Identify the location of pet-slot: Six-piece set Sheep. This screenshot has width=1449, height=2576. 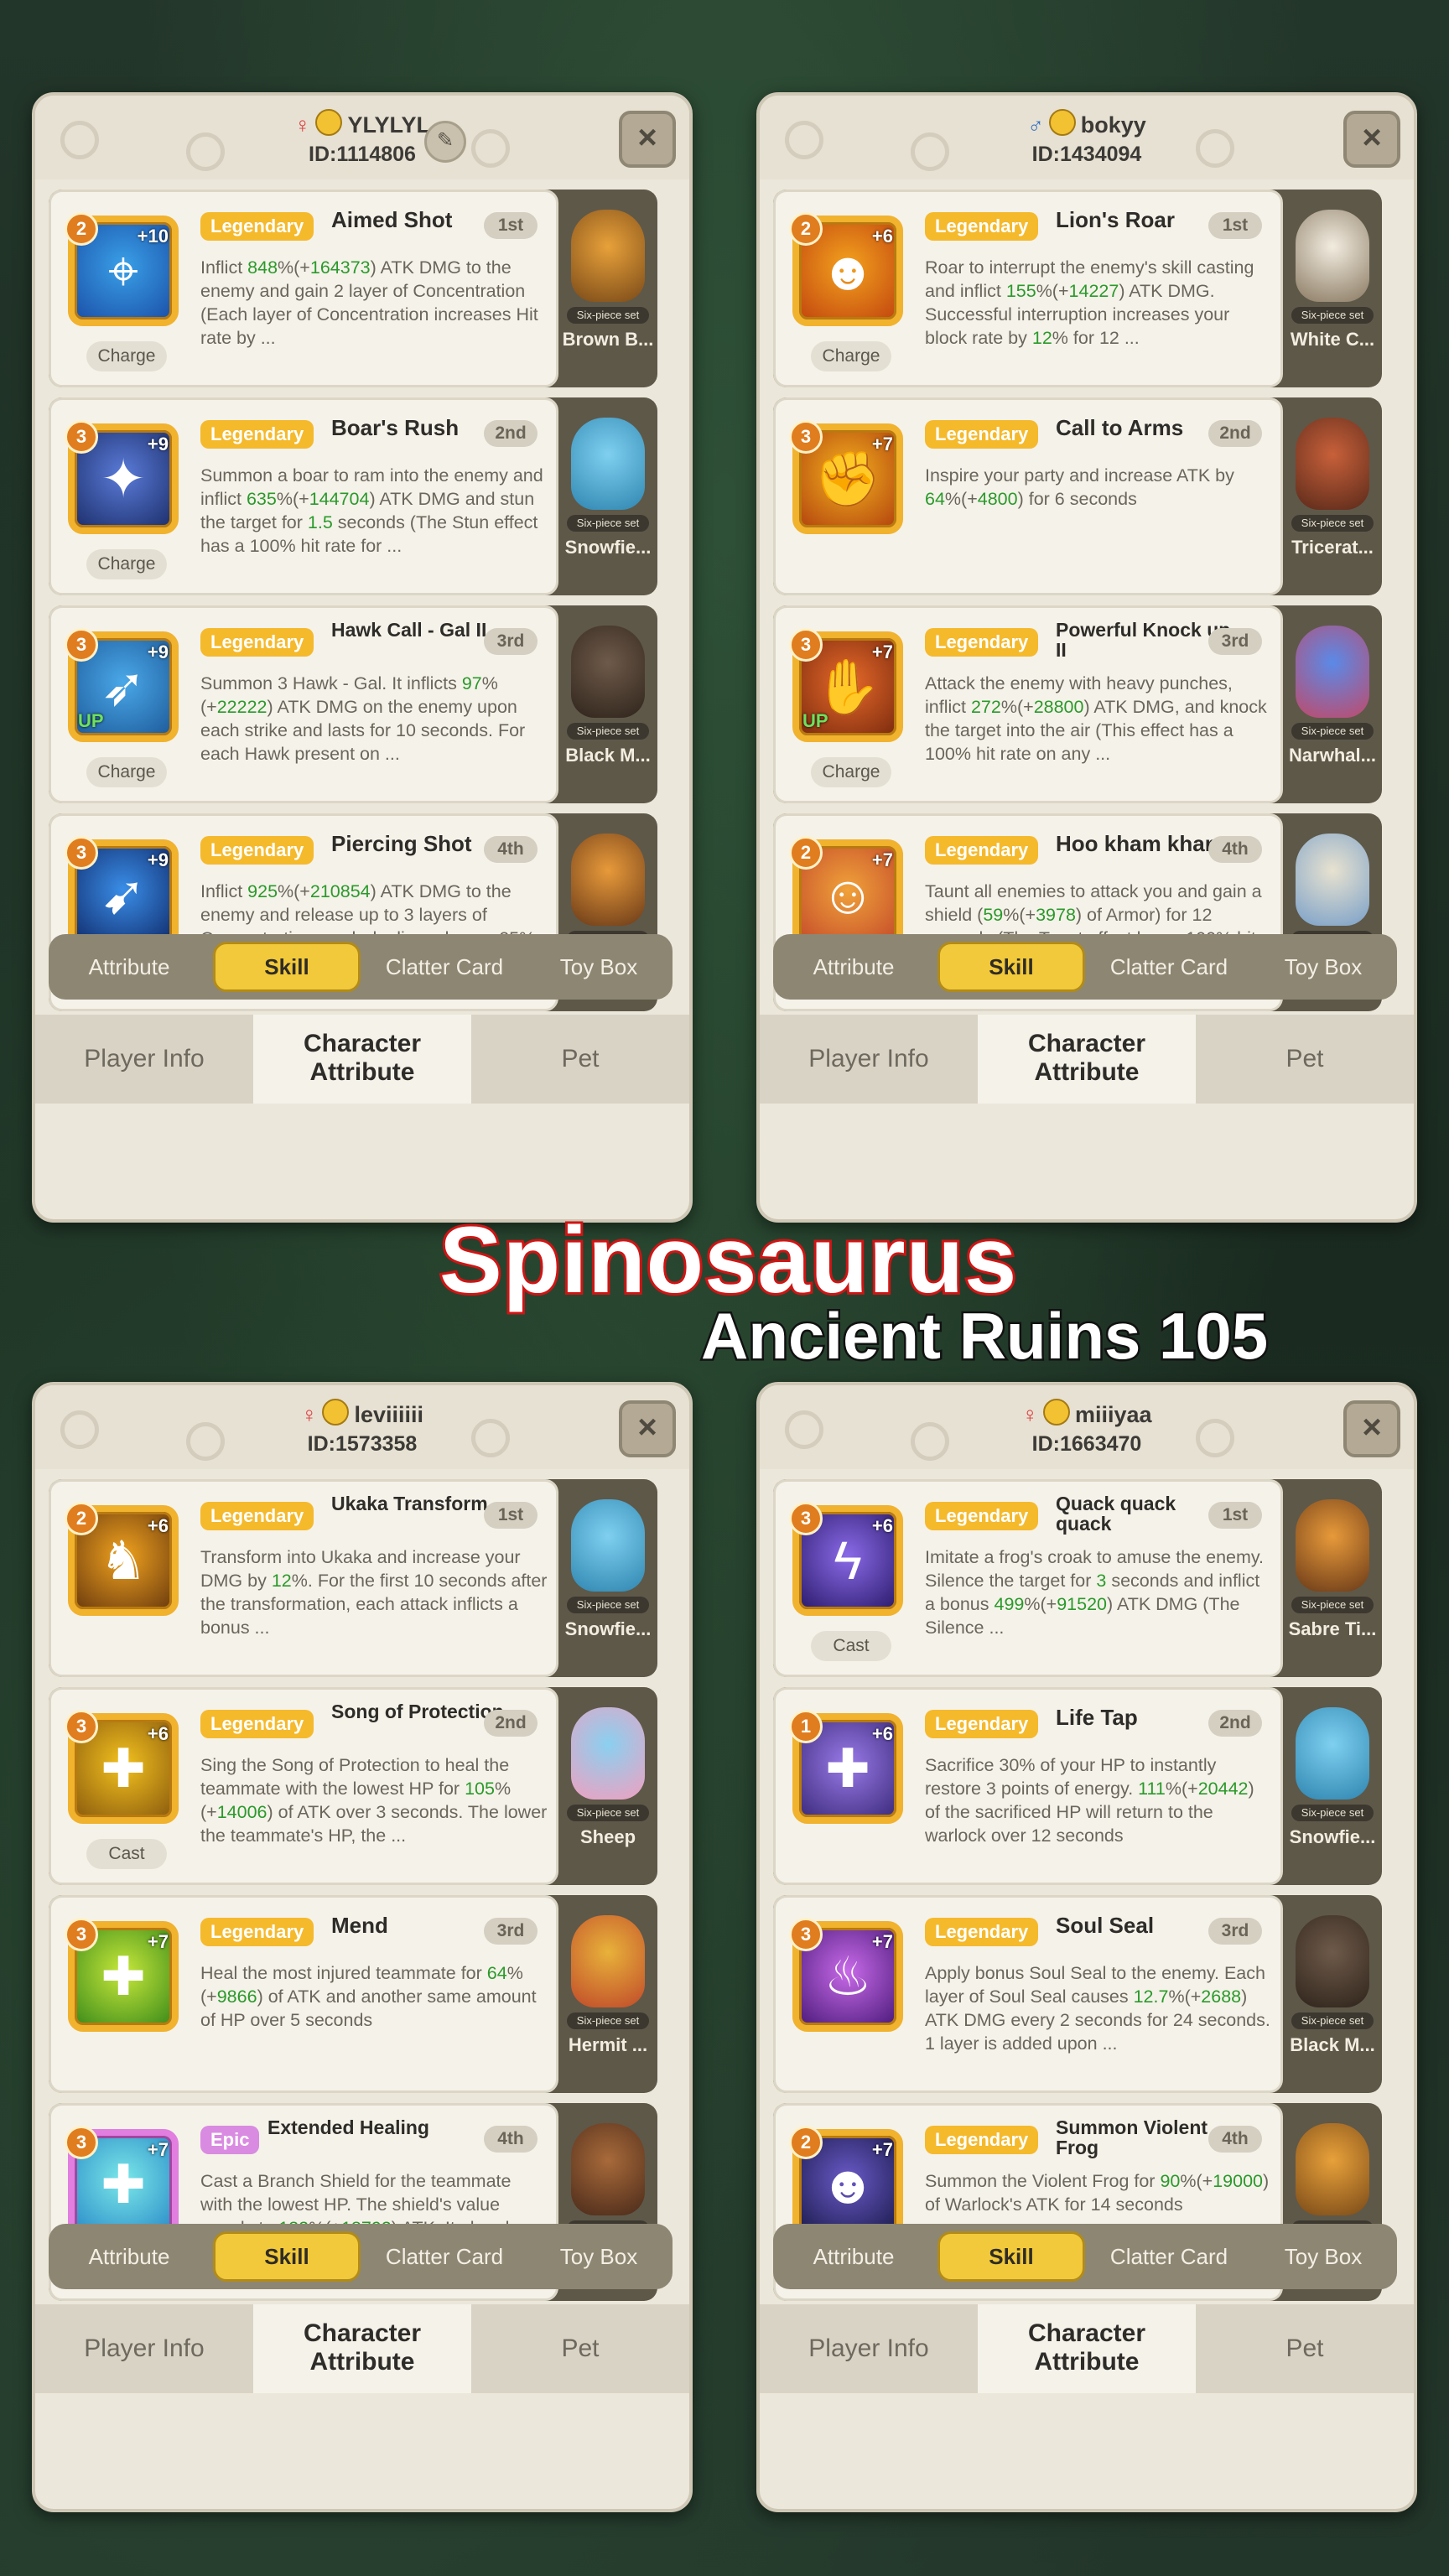
(607, 1786).